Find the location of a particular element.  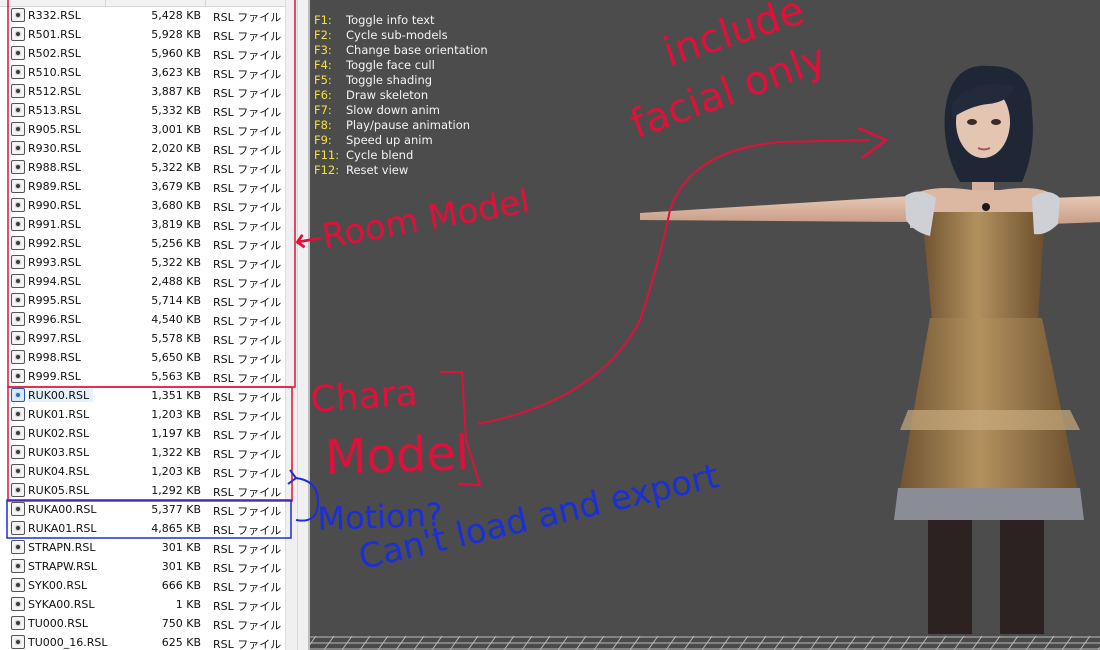

help-key: F9: is located at coordinates (323, 140).